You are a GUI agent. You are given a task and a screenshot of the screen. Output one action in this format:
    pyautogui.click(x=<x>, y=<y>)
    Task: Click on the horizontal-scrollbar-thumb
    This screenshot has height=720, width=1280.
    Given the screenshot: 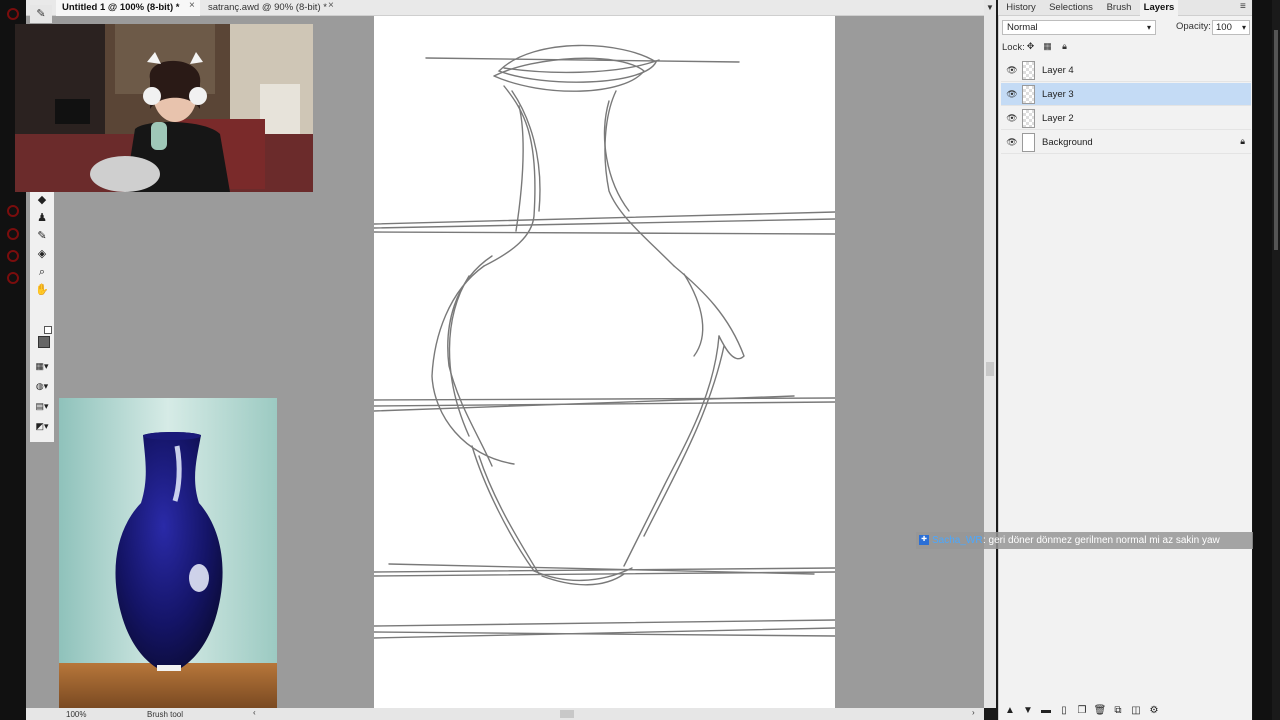 What is the action you would take?
    pyautogui.click(x=567, y=714)
    